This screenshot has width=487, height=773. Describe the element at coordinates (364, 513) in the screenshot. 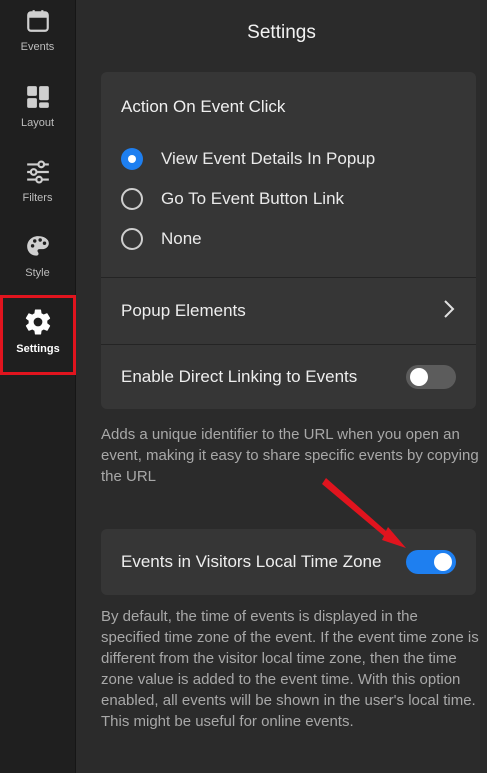

I see `annotation-arrow` at that location.